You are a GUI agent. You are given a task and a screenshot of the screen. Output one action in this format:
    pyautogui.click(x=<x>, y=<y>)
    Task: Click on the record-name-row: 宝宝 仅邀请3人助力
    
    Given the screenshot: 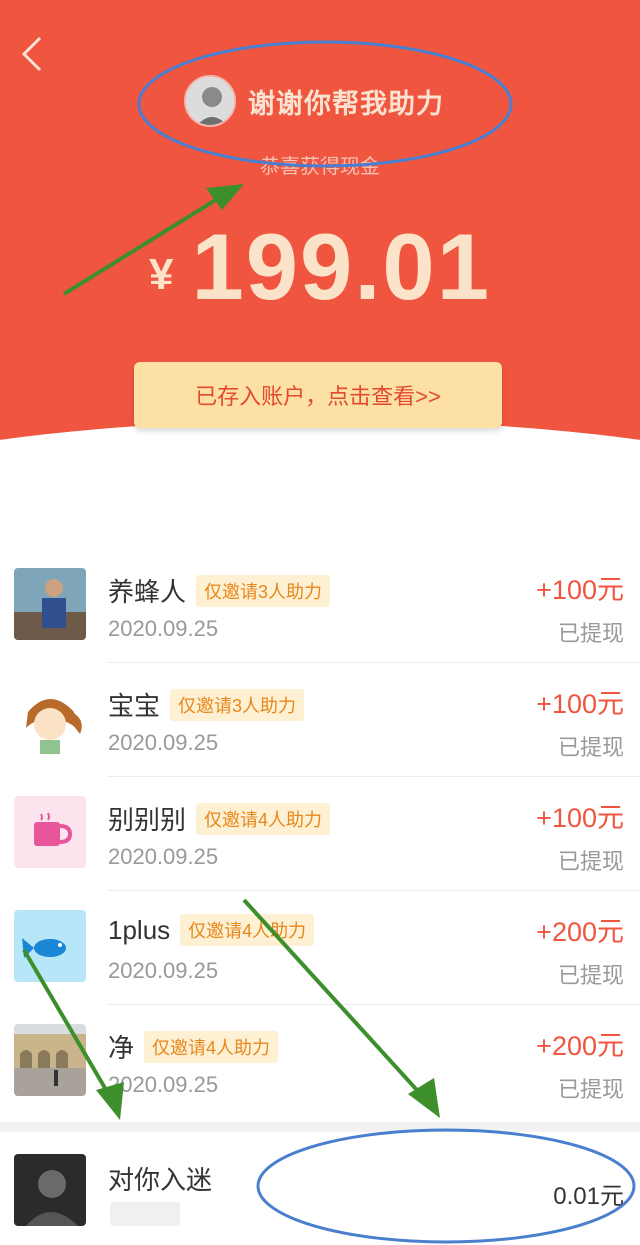 What is the action you would take?
    pyautogui.click(x=206, y=704)
    